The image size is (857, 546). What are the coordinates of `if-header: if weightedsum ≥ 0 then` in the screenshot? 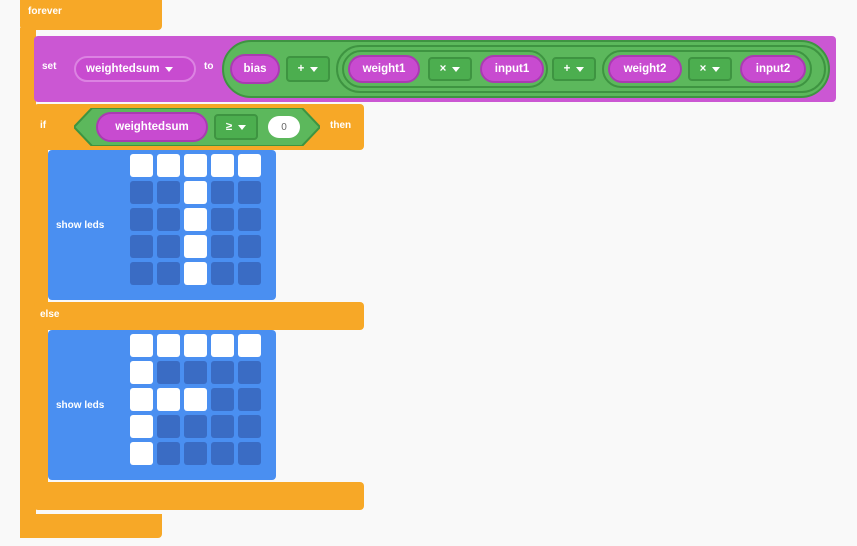 It's located at (199, 127).